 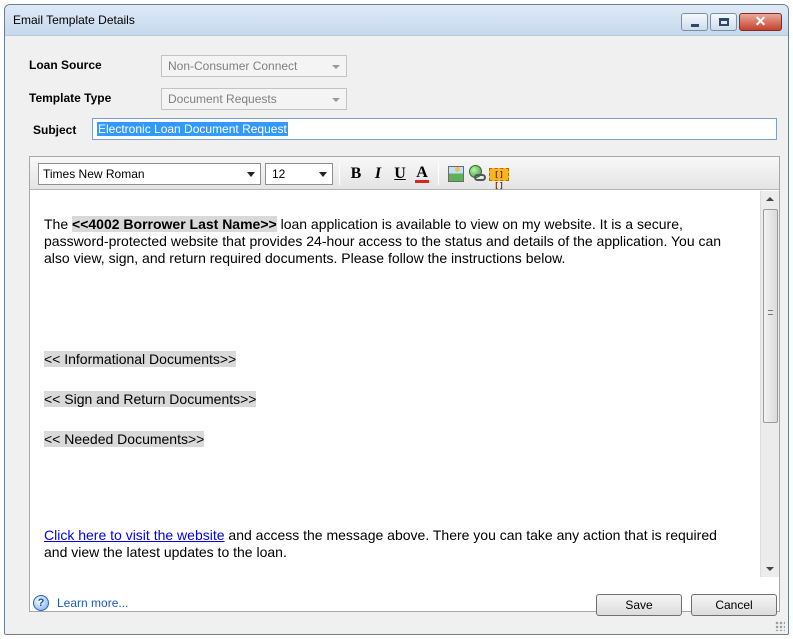 I want to click on close-button: ✕, so click(x=760, y=22).